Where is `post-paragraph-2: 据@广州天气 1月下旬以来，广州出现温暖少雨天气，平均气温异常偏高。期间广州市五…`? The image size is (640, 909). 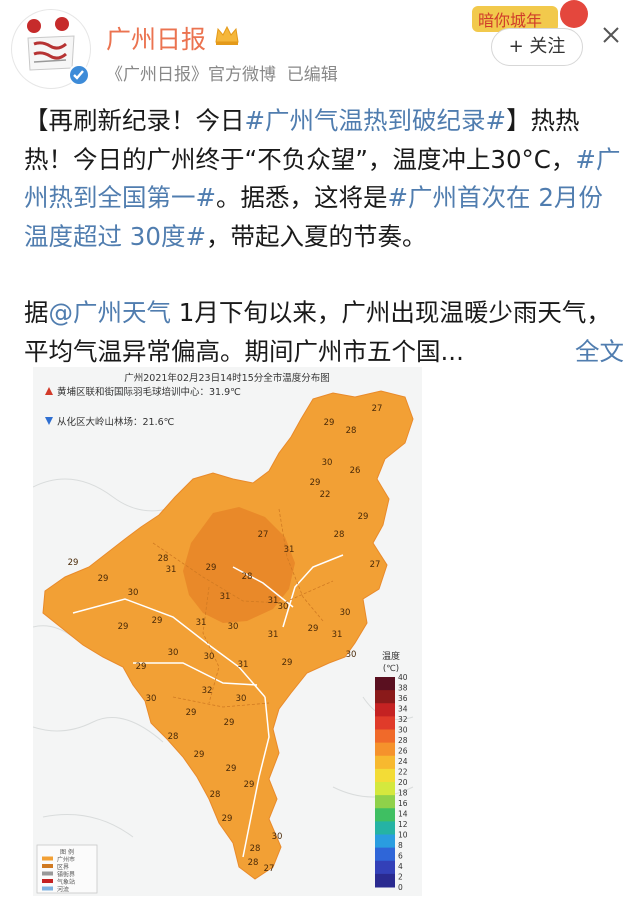
post-paragraph-2: 据@广州天气 1月下旬以来，广州出现温暖少雨天气，平均气温异常偏高。期间广州市五… is located at coordinates (324, 332).